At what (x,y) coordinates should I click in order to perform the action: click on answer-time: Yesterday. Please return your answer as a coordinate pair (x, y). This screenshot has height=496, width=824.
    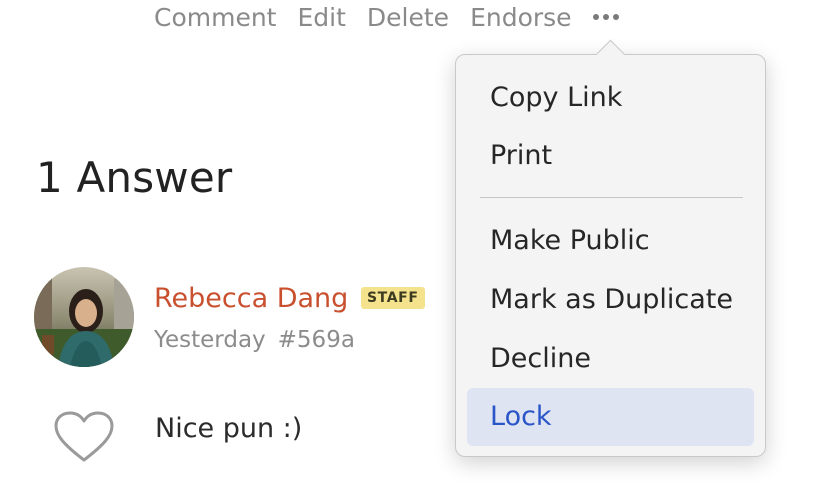
    Looking at the image, I should click on (210, 340).